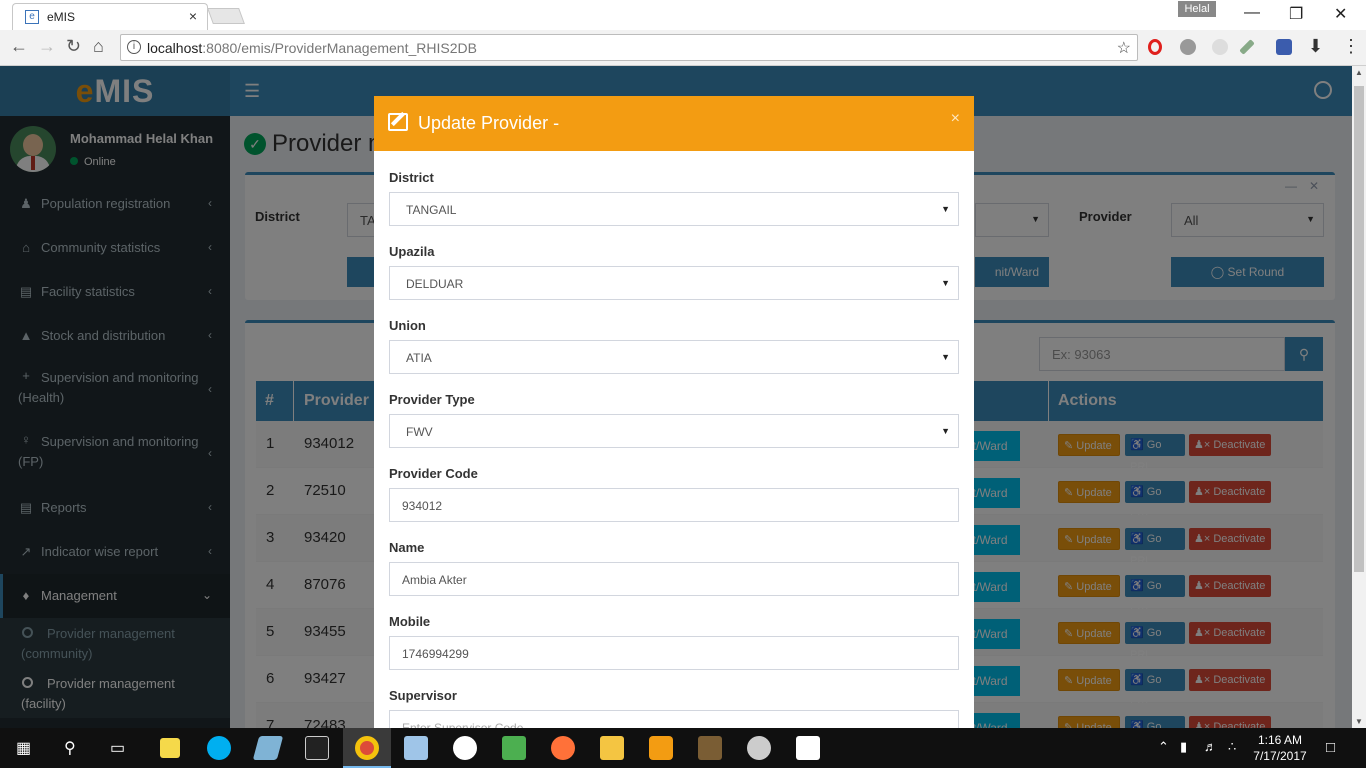 The image size is (1366, 768). Describe the element at coordinates (1232, 747) in the screenshot. I see `wifi-icon: ∴` at that location.